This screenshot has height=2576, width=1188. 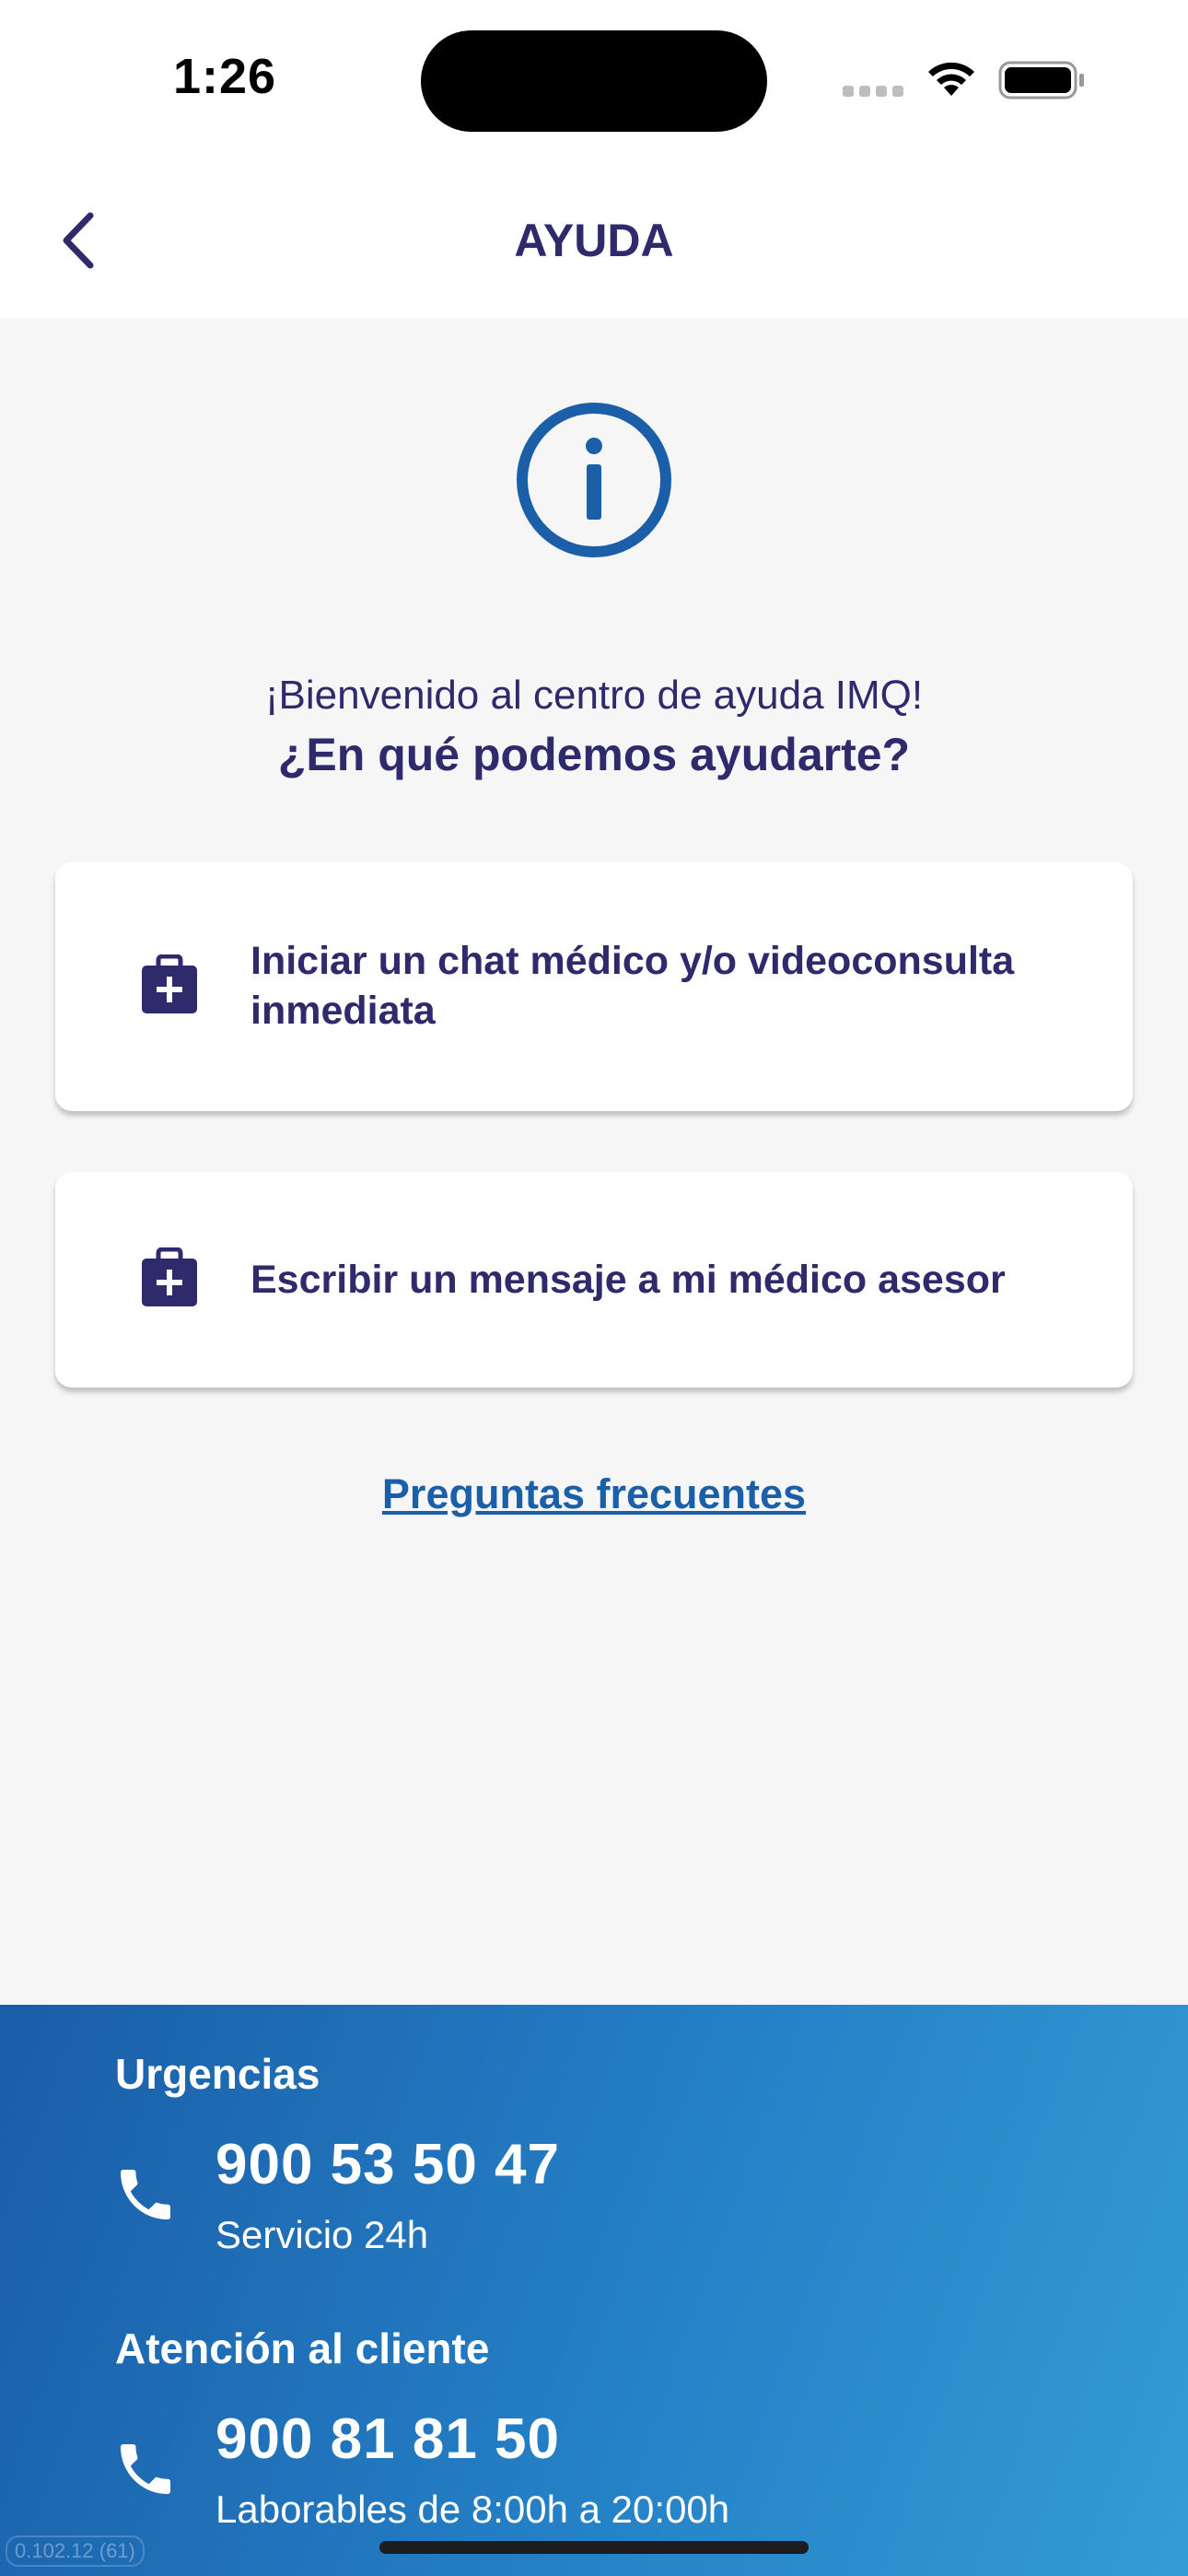 What do you see at coordinates (594, 81) in the screenshot?
I see `dynamic-island` at bounding box center [594, 81].